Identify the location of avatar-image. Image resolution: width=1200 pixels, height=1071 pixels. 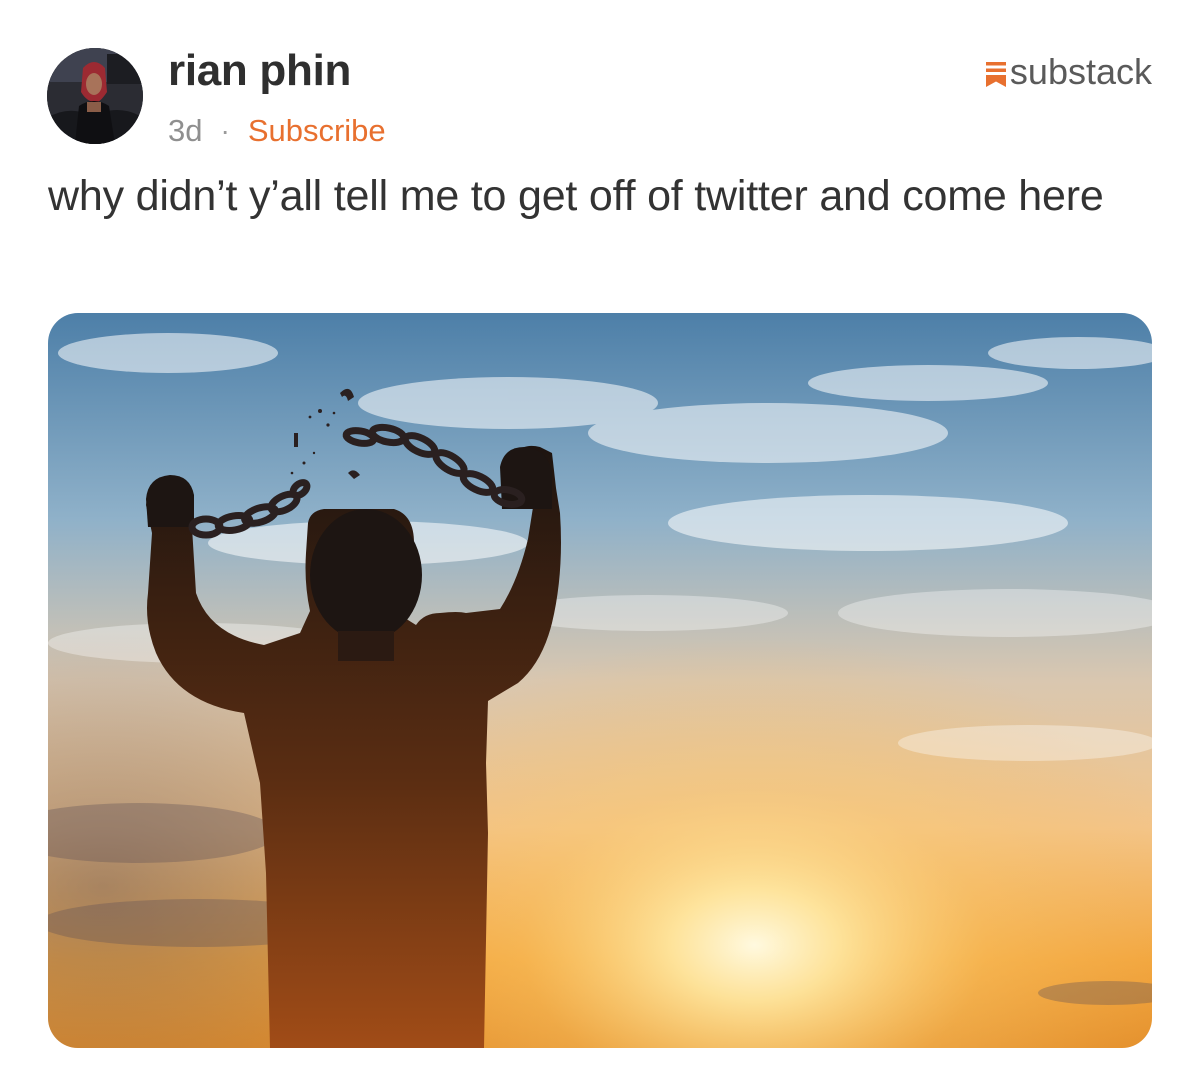
(95, 96).